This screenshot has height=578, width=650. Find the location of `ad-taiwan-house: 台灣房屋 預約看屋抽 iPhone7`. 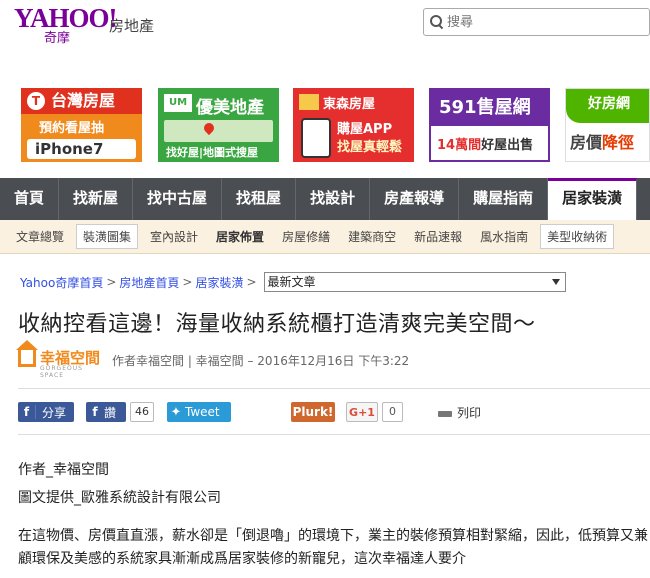

ad-taiwan-house: 台灣房屋 預約看屋抽 iPhone7 is located at coordinates (81, 125).